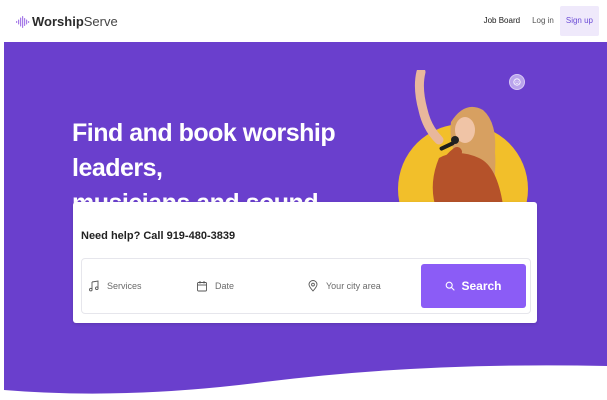 The width and height of the screenshot is (607, 400). I want to click on calendar-icon, so click(202, 286).